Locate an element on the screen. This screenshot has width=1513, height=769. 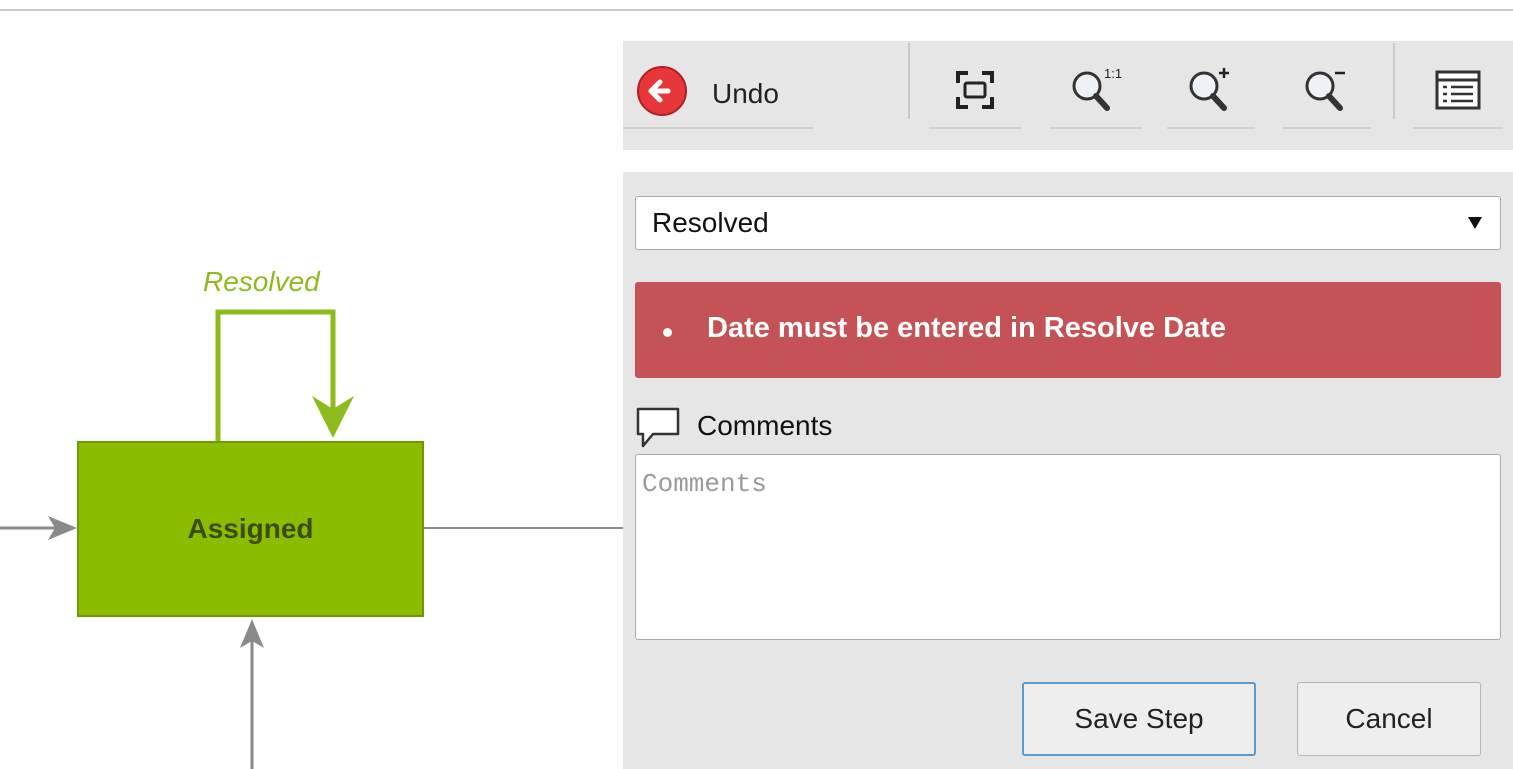
fit-to-screen-button is located at coordinates (975, 91).